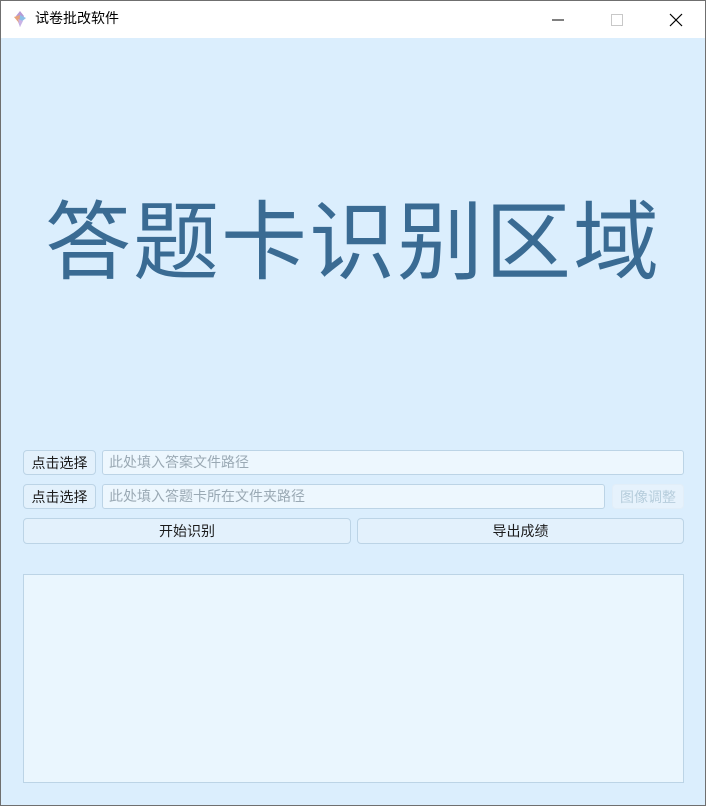 The width and height of the screenshot is (706, 806). Describe the element at coordinates (187, 531) in the screenshot. I see `start-recognition-button: 开始识别` at that location.